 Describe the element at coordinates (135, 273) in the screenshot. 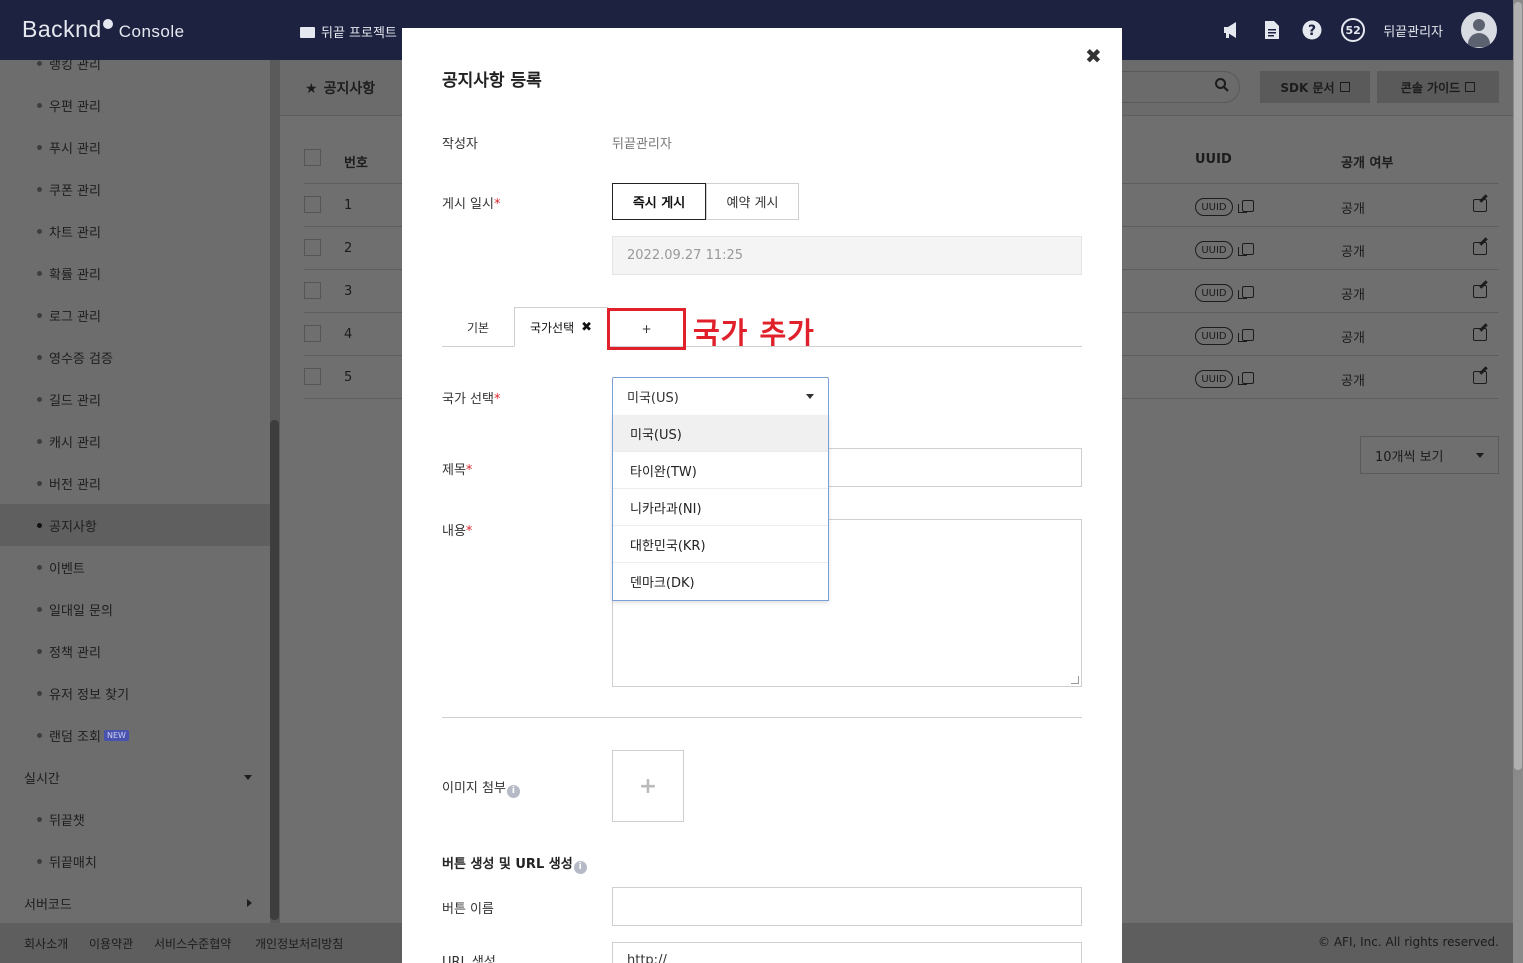

I see `sidebar-item-probability: 확률 관리` at that location.